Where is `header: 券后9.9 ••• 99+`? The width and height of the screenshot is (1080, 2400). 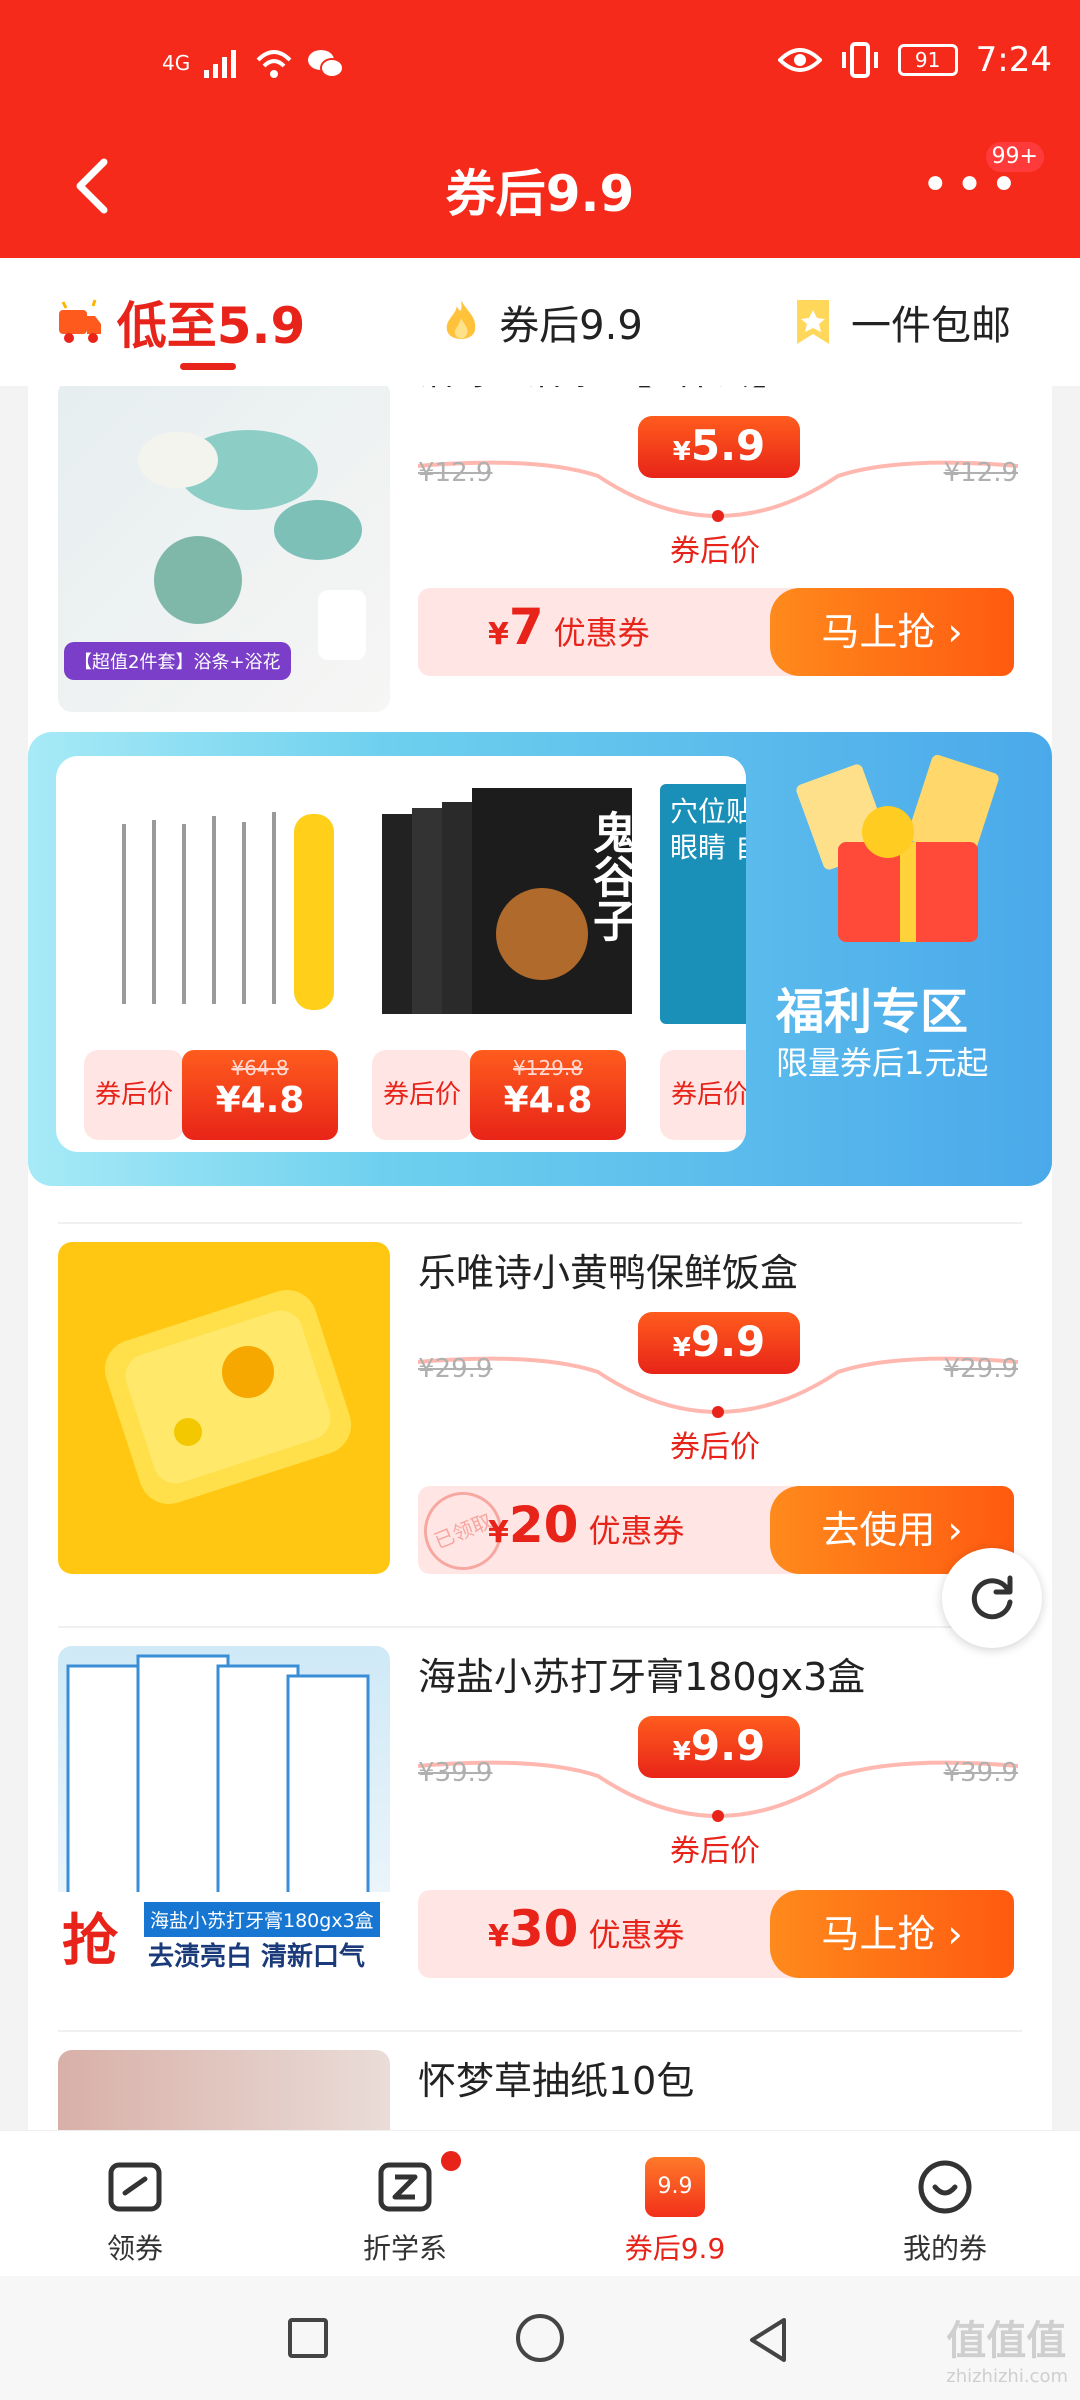
header: 券后9.9 ••• 99+ is located at coordinates (540, 188).